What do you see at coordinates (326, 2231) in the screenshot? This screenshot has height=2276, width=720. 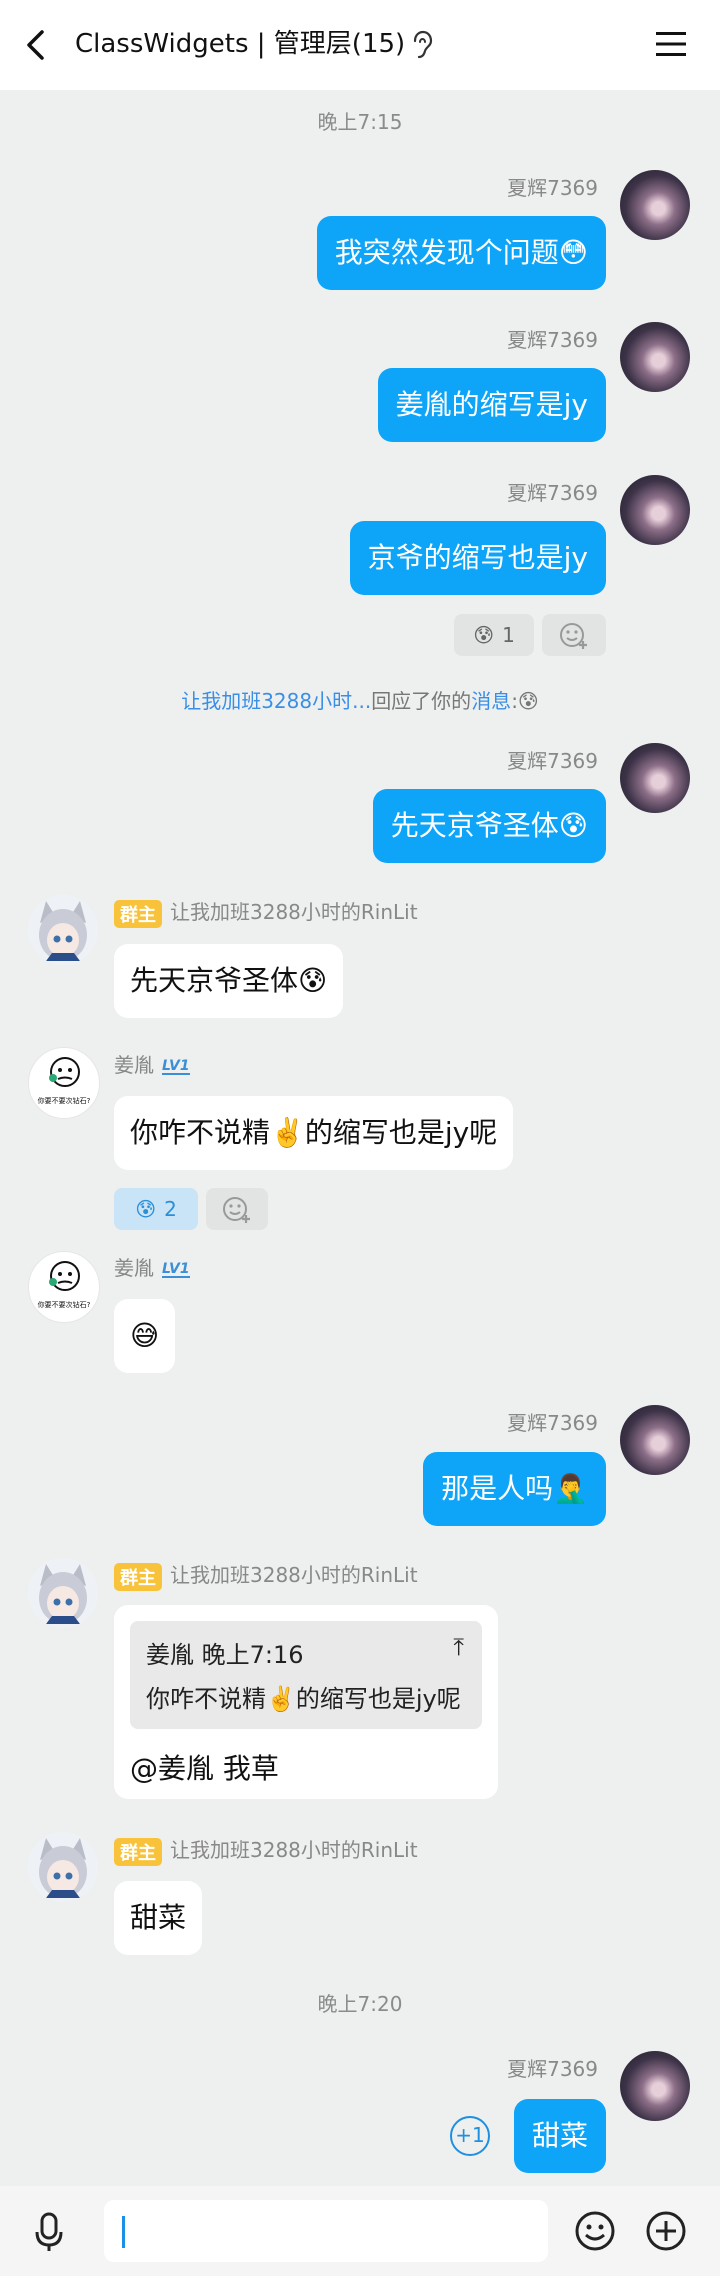 I see `message-input` at bounding box center [326, 2231].